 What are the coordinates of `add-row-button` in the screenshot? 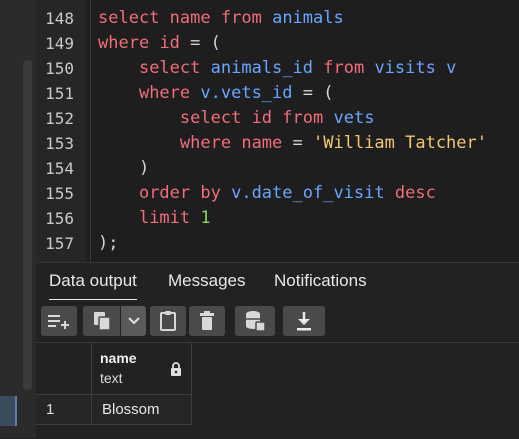 It's located at (59, 321).